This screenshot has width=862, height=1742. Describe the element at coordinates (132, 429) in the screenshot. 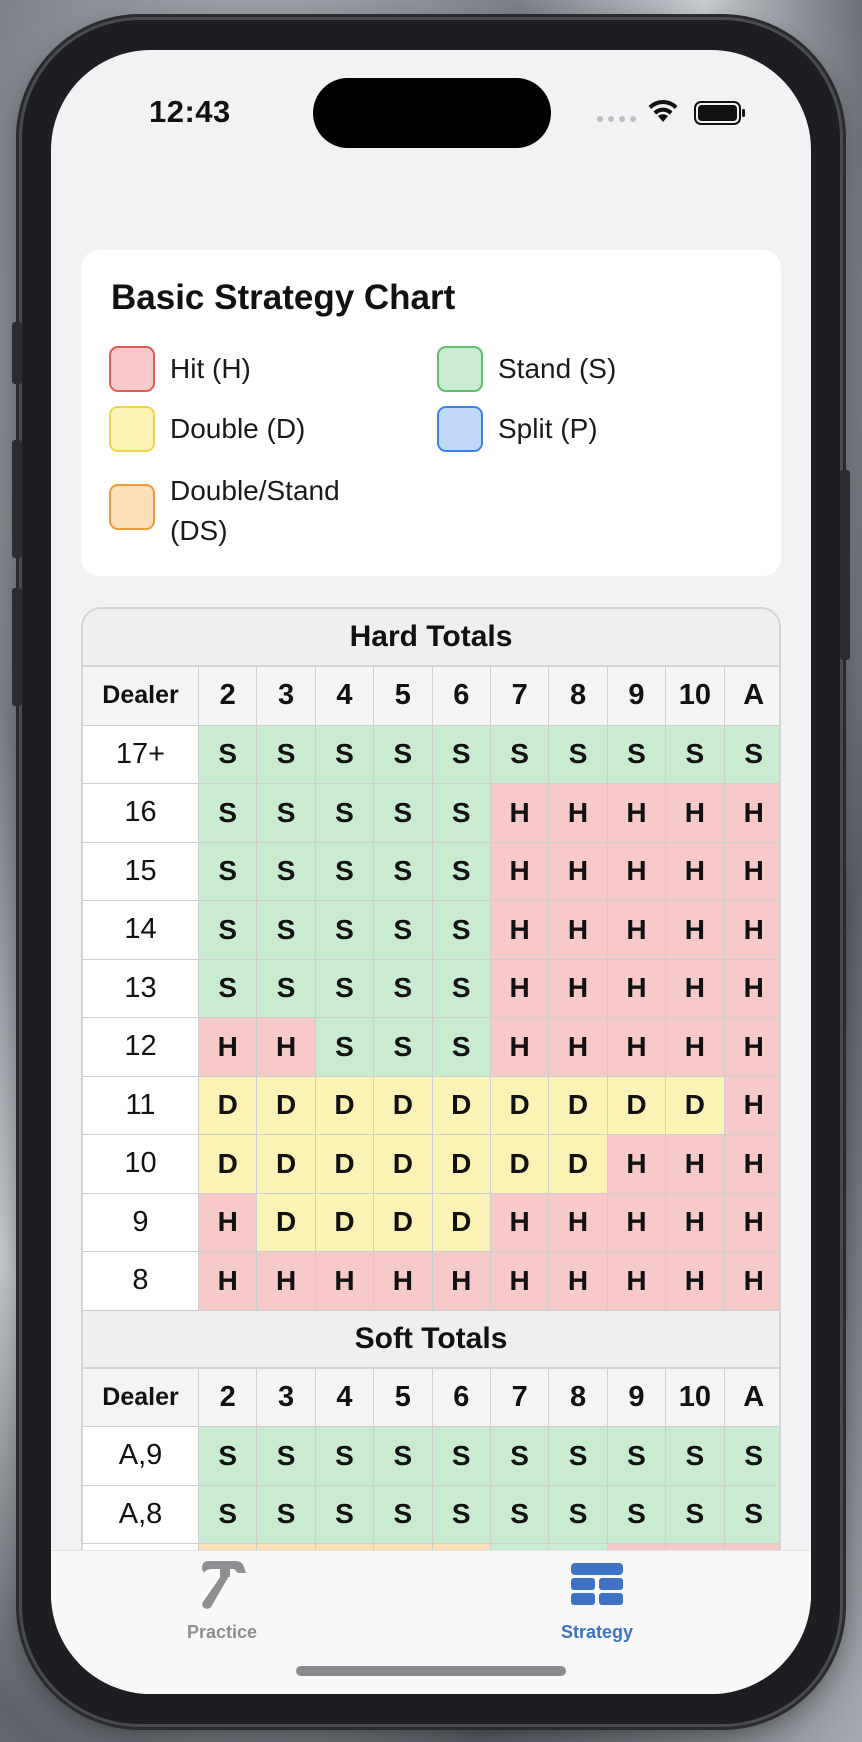

I see `double-swatch` at that location.